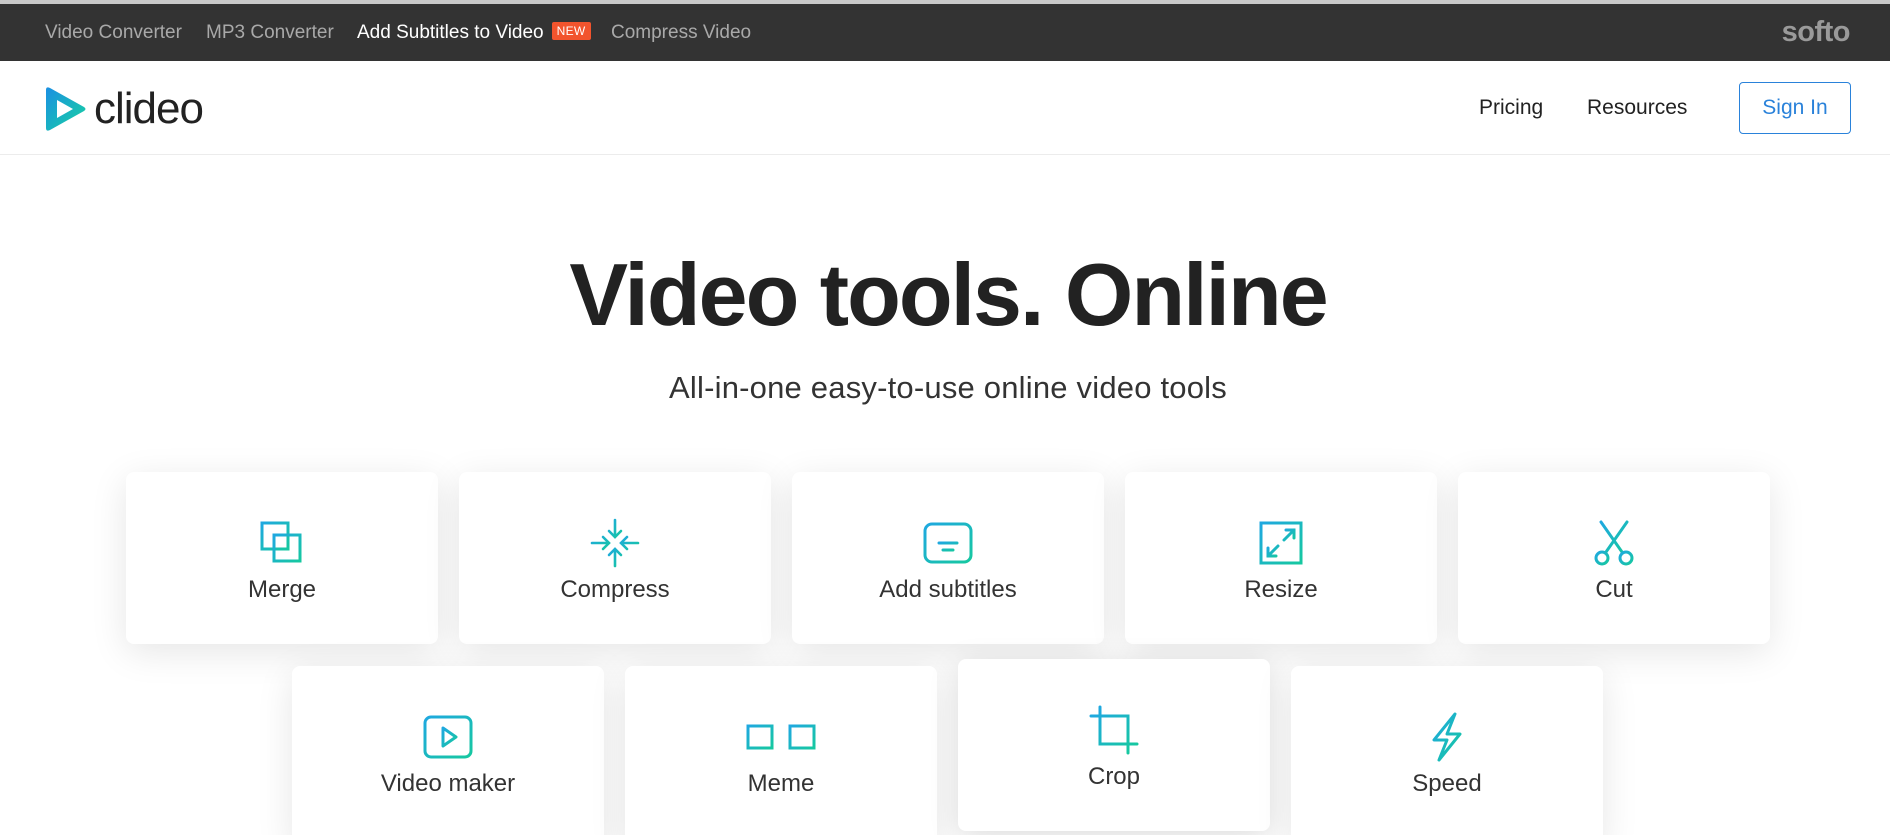  I want to click on merge-icon, so click(282, 543).